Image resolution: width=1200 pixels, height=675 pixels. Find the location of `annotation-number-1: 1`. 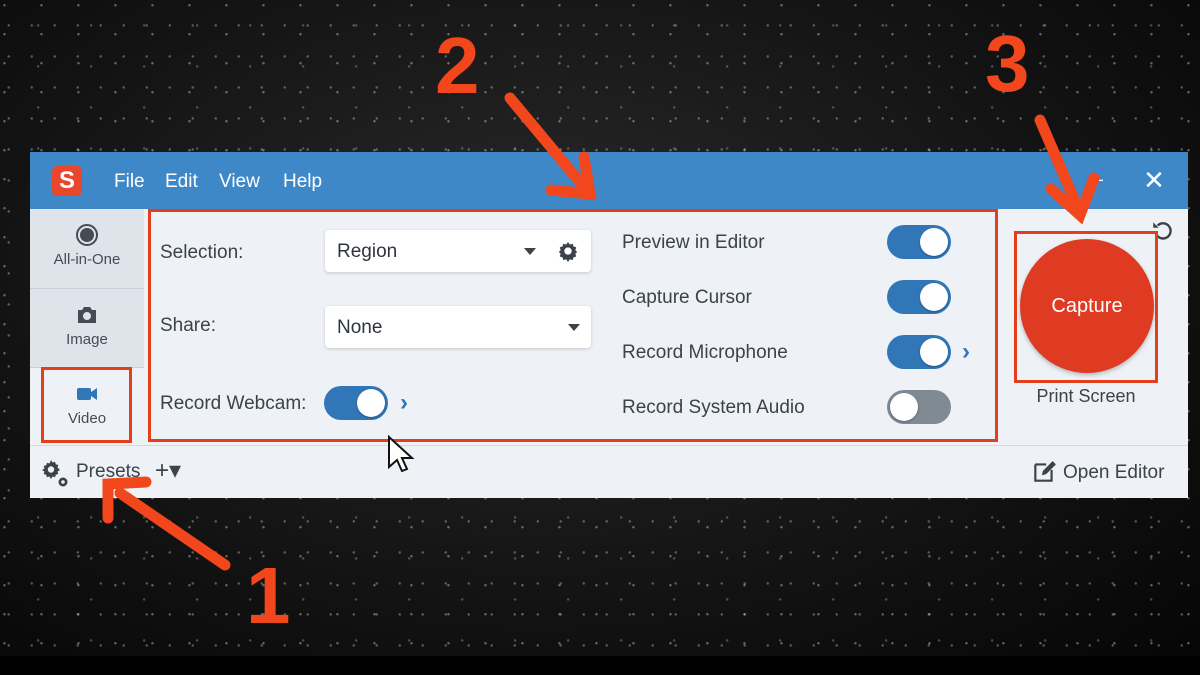

annotation-number-1: 1 is located at coordinates (268, 595).